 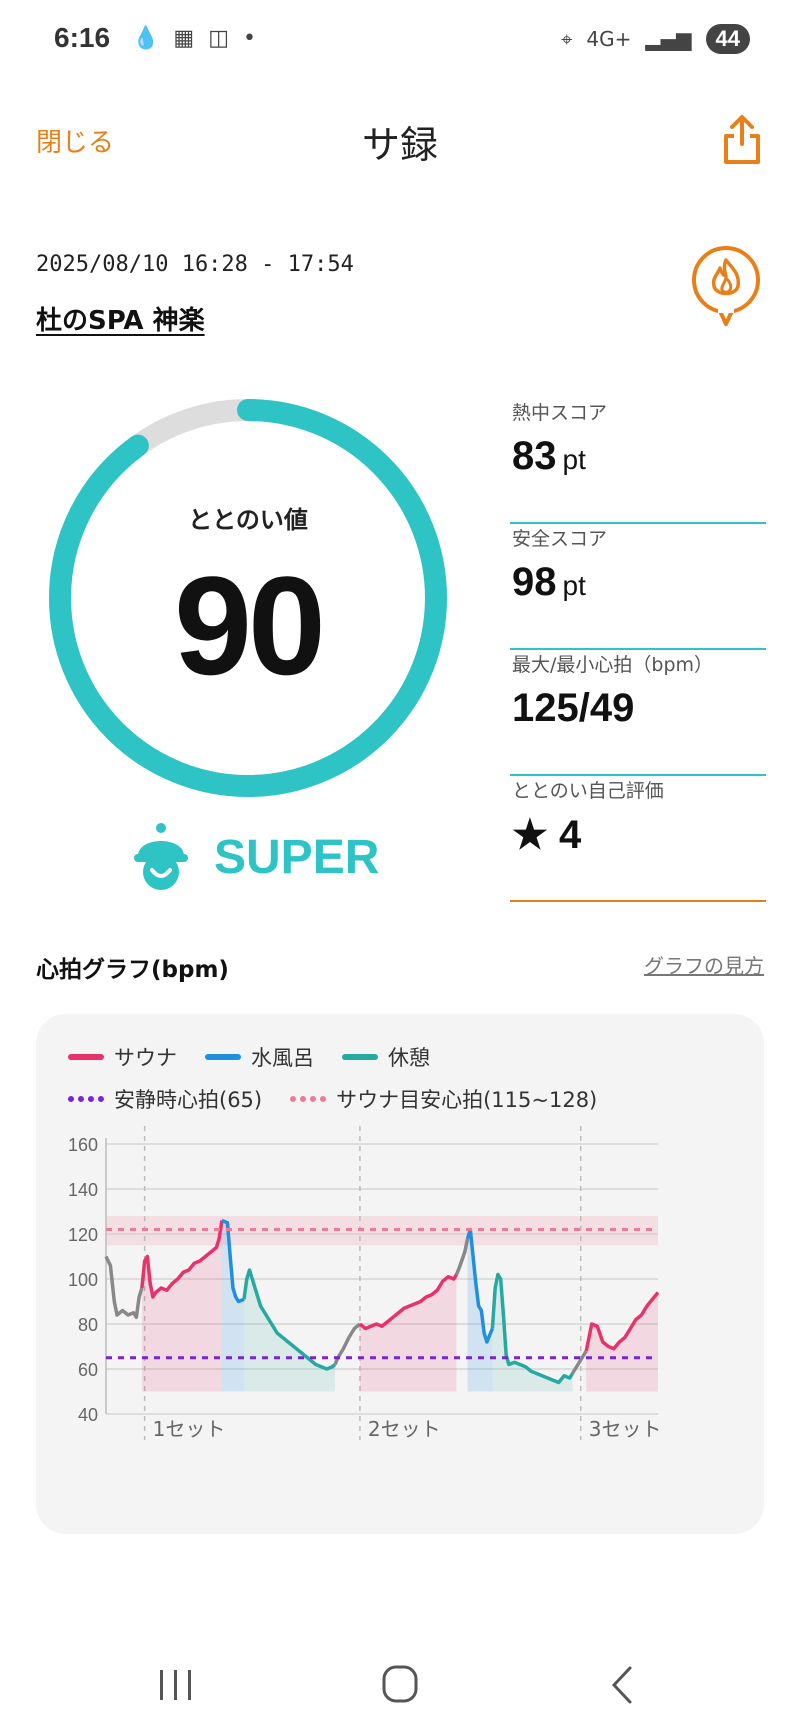 I want to click on y-tick-label: 140, so click(x=83, y=1190).